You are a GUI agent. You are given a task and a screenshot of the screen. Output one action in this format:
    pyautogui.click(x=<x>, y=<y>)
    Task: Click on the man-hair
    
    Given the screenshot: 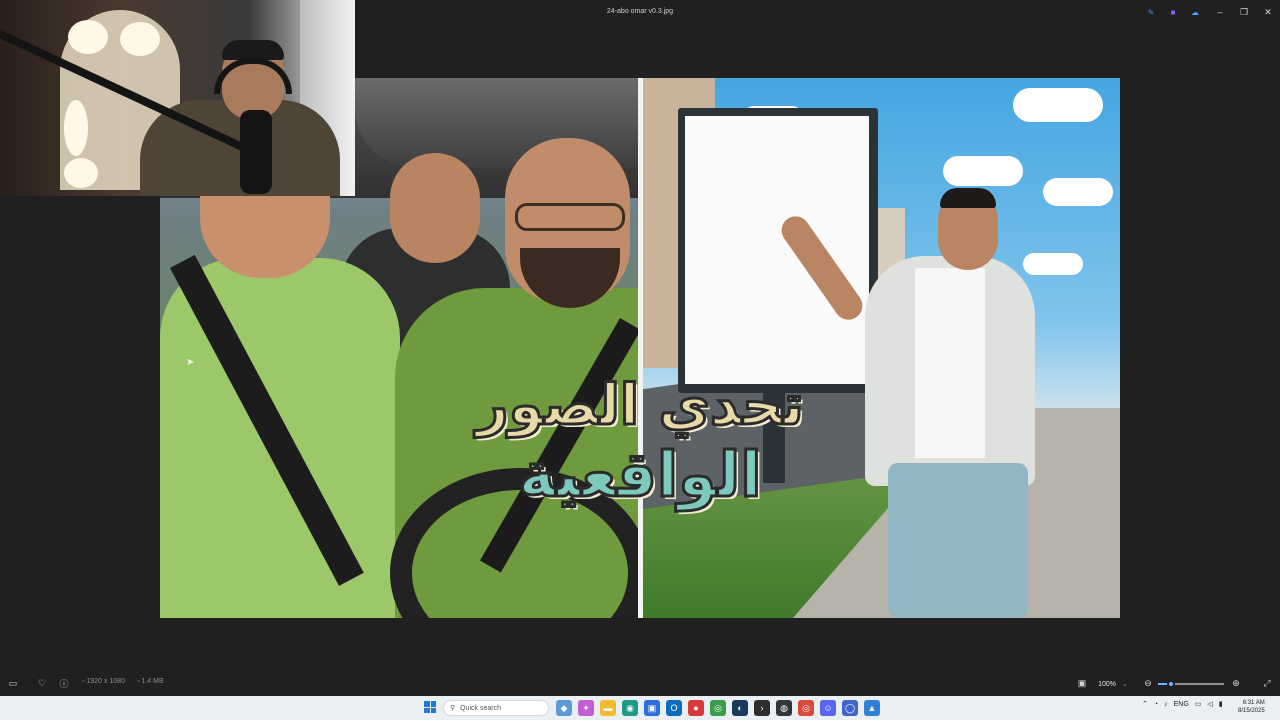 What is the action you would take?
    pyautogui.click(x=968, y=198)
    